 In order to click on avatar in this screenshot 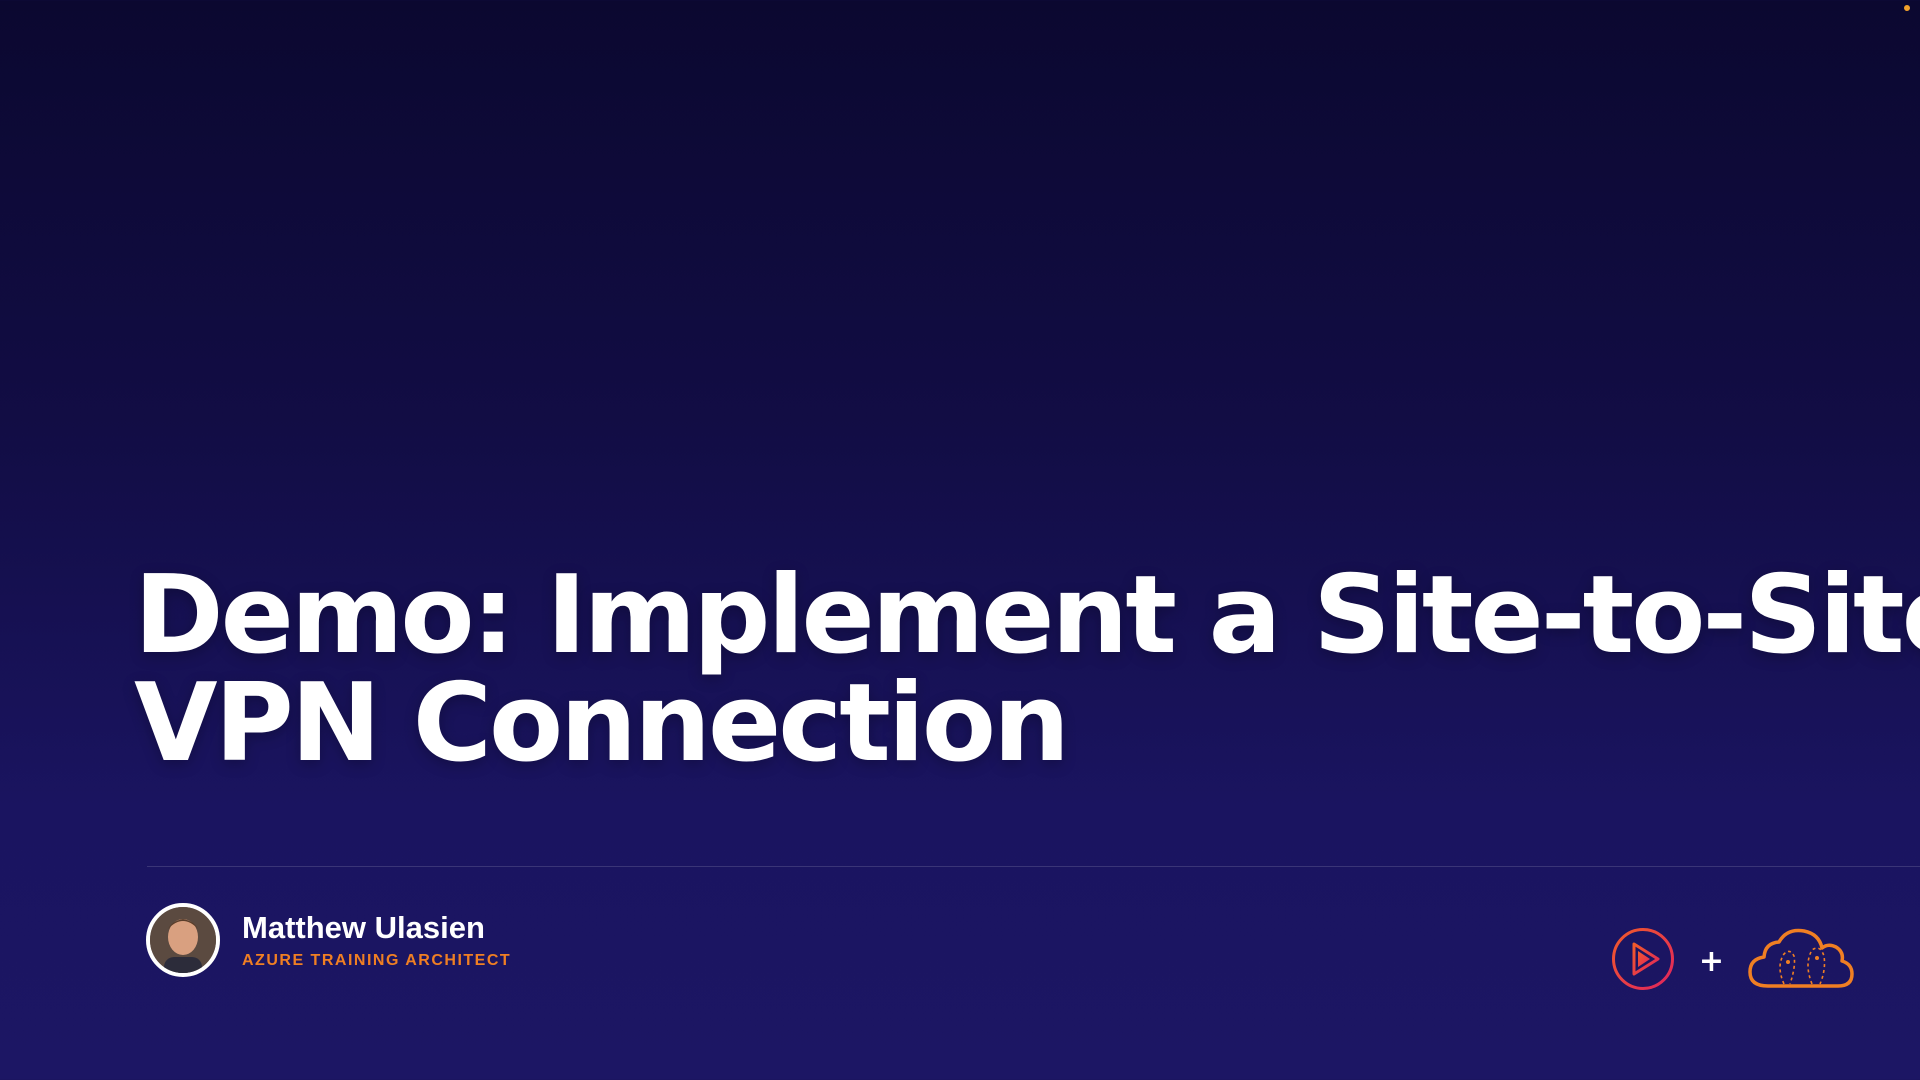, I will do `click(183, 940)`.